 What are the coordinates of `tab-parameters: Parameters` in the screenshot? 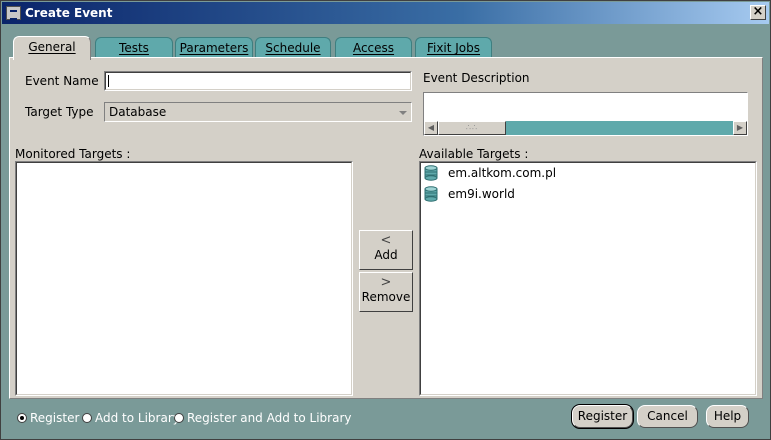 It's located at (214, 47).